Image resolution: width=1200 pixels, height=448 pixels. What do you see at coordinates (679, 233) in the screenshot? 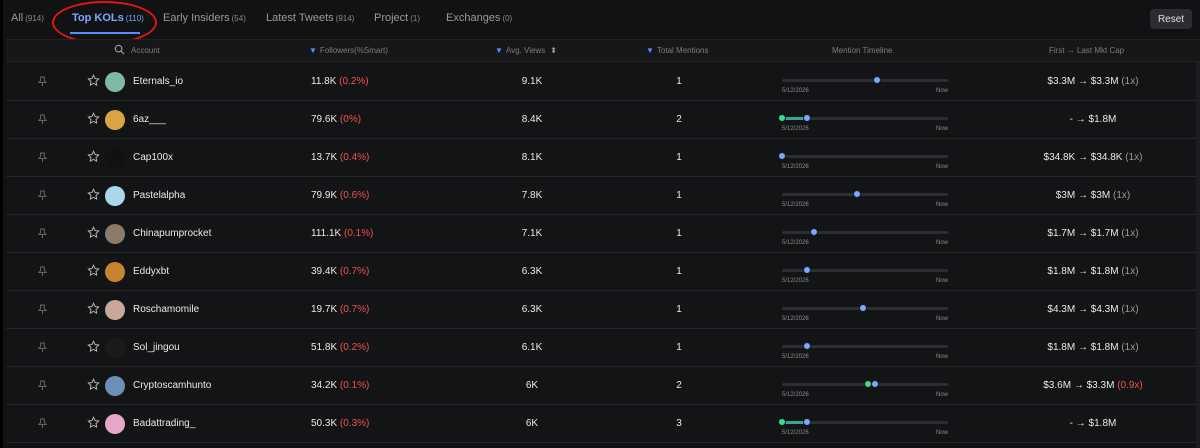
I see `total-mentions-cell: 1` at bounding box center [679, 233].